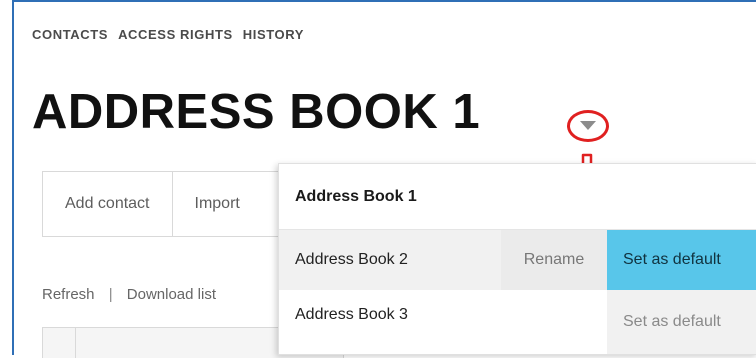 This screenshot has height=358, width=756. What do you see at coordinates (171, 294) in the screenshot?
I see `download-list-link: Download list` at bounding box center [171, 294].